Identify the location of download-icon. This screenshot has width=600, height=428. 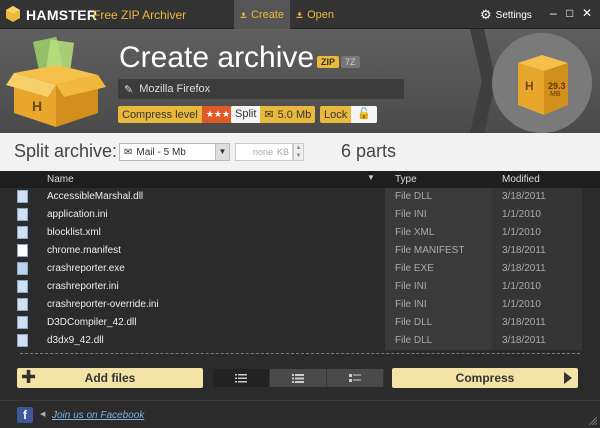
(299, 14).